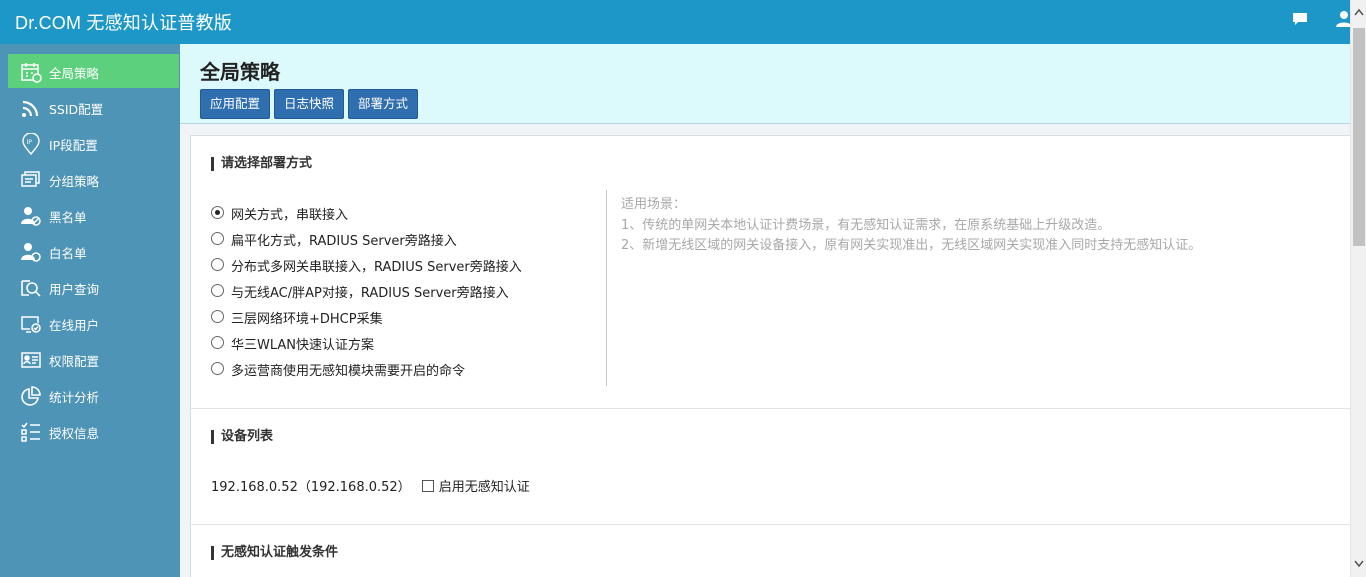  I want to click on sidebar-item-label: 统计分析, so click(74, 397).